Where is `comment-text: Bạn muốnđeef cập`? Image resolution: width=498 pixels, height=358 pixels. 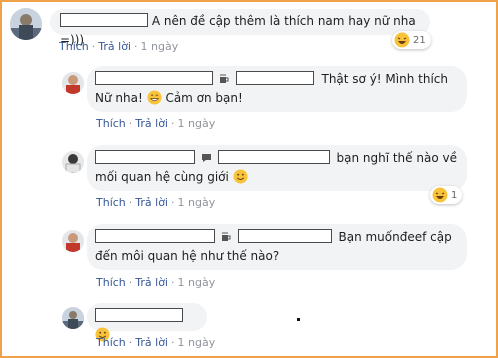
comment-text: Bạn muốnđeef cập is located at coordinates (395, 237).